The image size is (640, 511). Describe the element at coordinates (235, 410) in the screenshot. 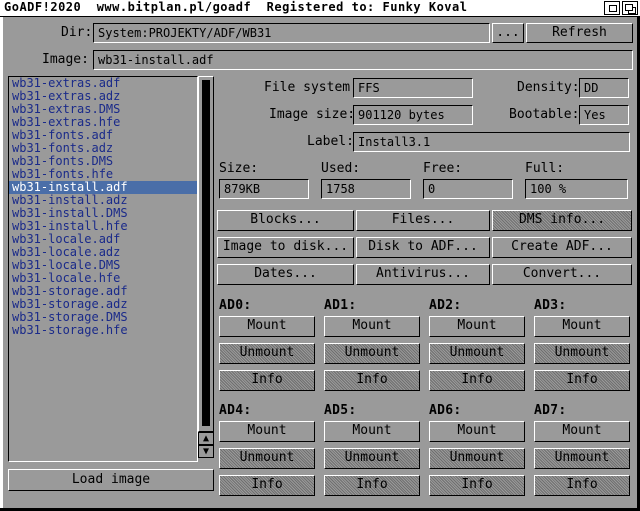

I see `drive-label-ad4: AD4:` at that location.